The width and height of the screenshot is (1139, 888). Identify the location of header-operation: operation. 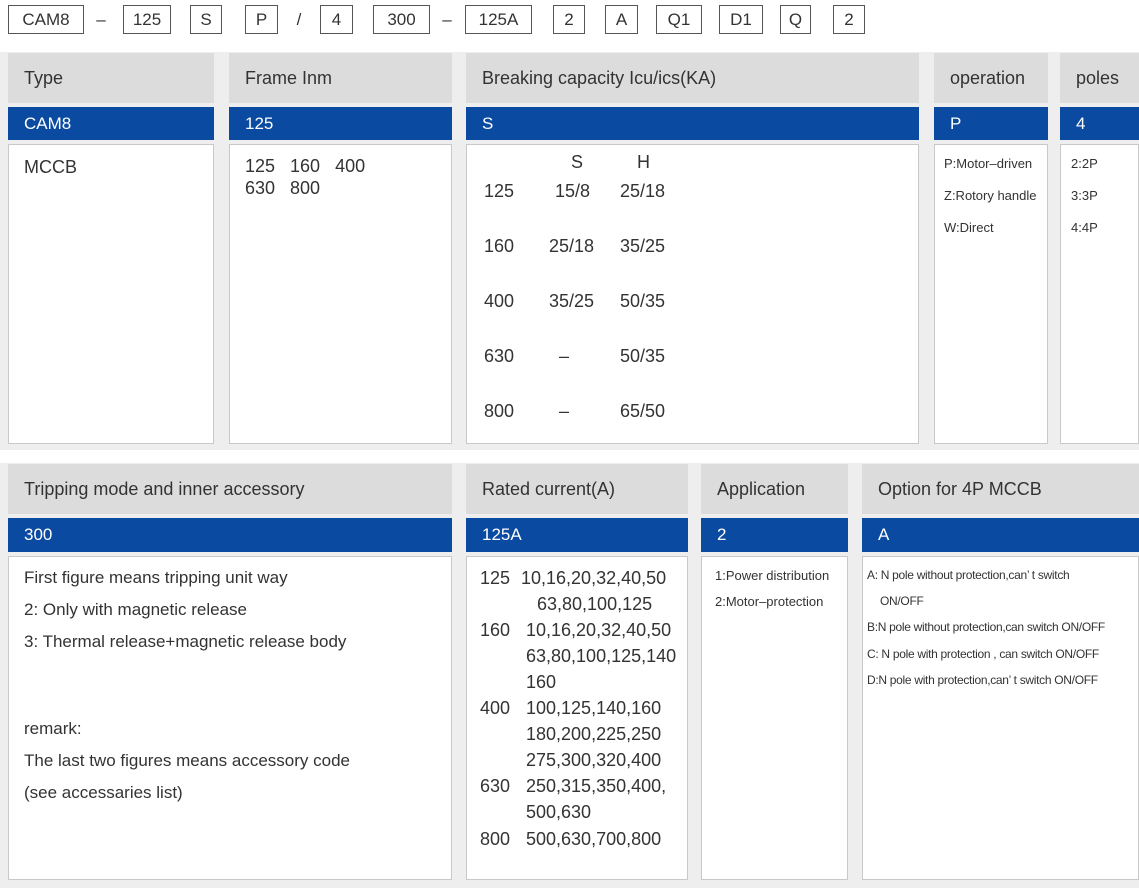
(991, 78).